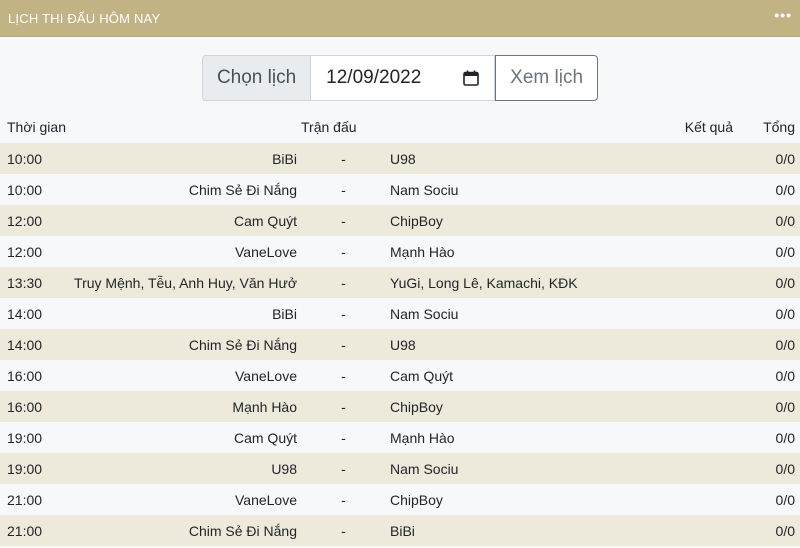 The width and height of the screenshot is (800, 548). What do you see at coordinates (36, 127) in the screenshot?
I see `header-time: Thời gian` at bounding box center [36, 127].